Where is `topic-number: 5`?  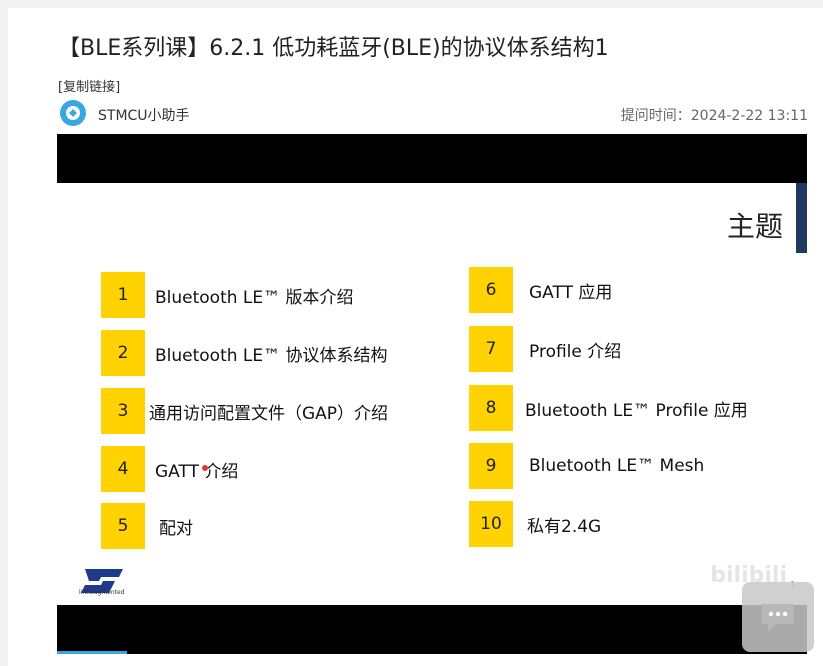
topic-number: 5 is located at coordinates (123, 526).